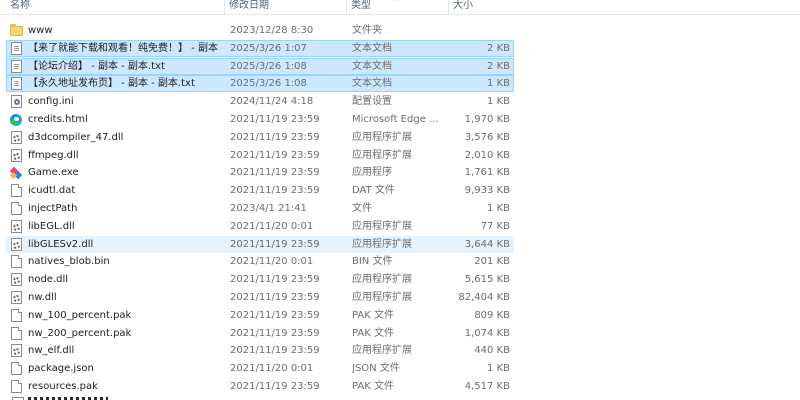  What do you see at coordinates (487, 191) in the screenshot?
I see `file-size: 9,933 KB` at bounding box center [487, 191].